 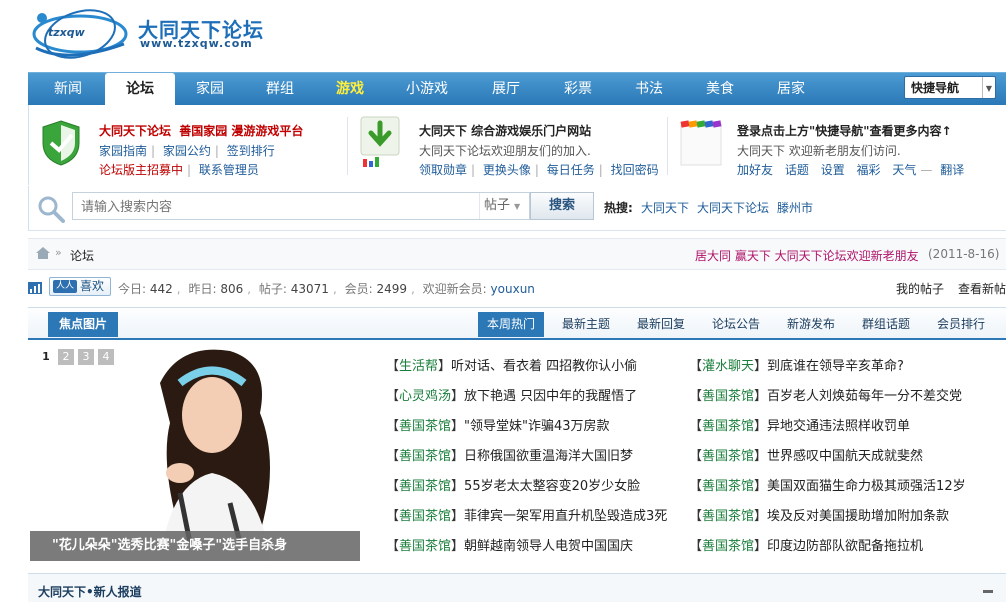 What do you see at coordinates (507, 170) in the screenshot?
I see `link-change-avatar: 更换头像` at bounding box center [507, 170].